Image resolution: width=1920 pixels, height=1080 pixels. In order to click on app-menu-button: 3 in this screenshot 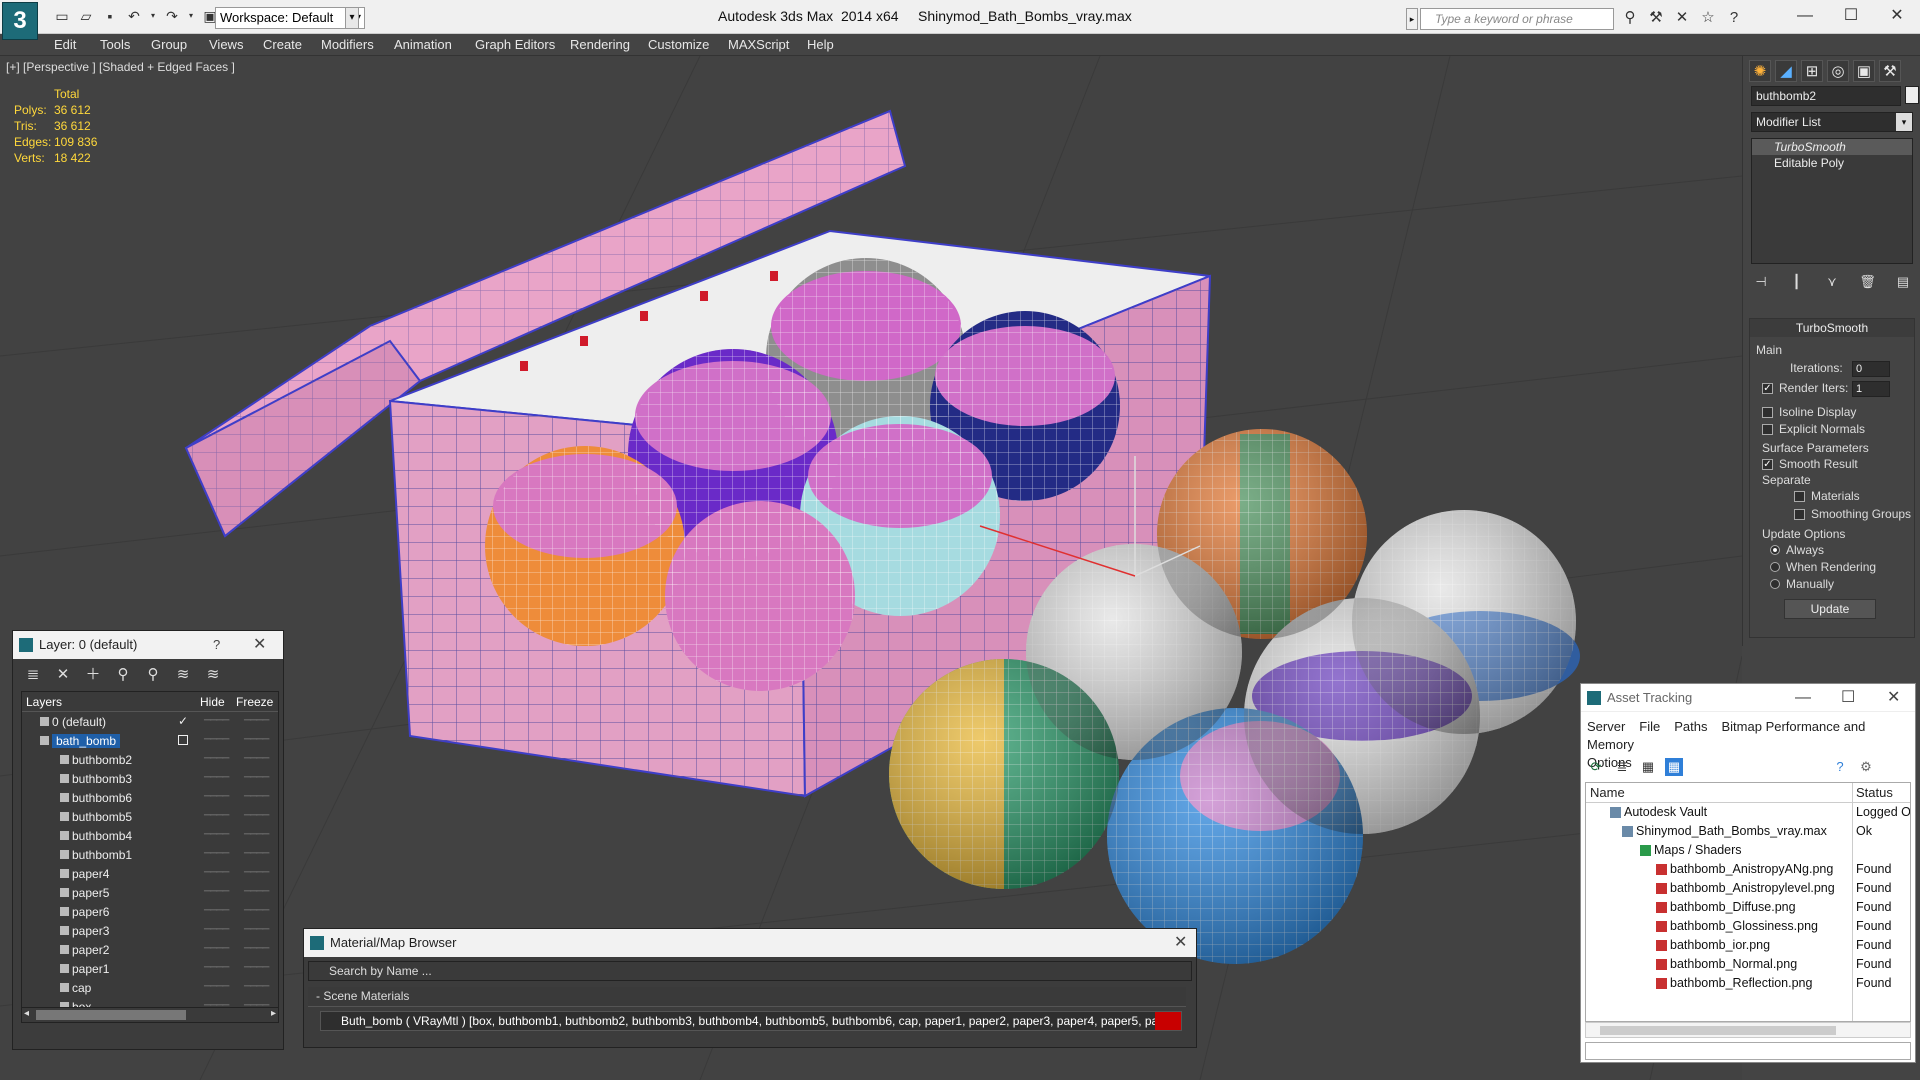, I will do `click(20, 21)`.